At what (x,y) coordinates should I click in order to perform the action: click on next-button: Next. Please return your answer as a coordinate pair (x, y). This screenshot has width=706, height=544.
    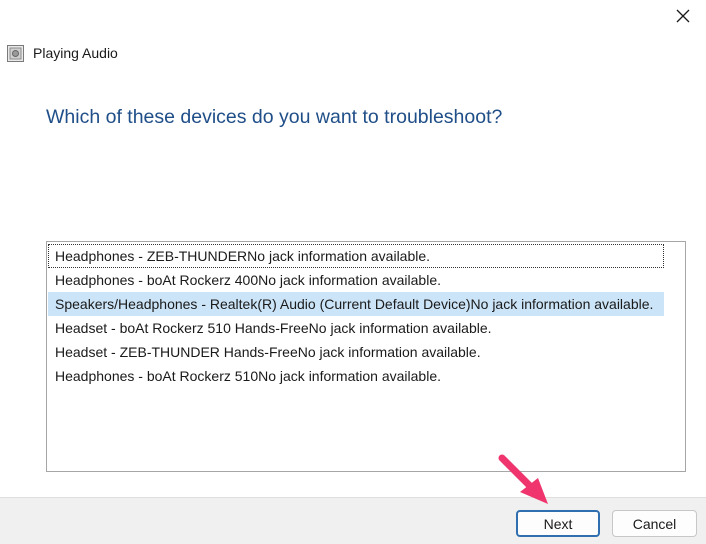
    Looking at the image, I should click on (558, 523).